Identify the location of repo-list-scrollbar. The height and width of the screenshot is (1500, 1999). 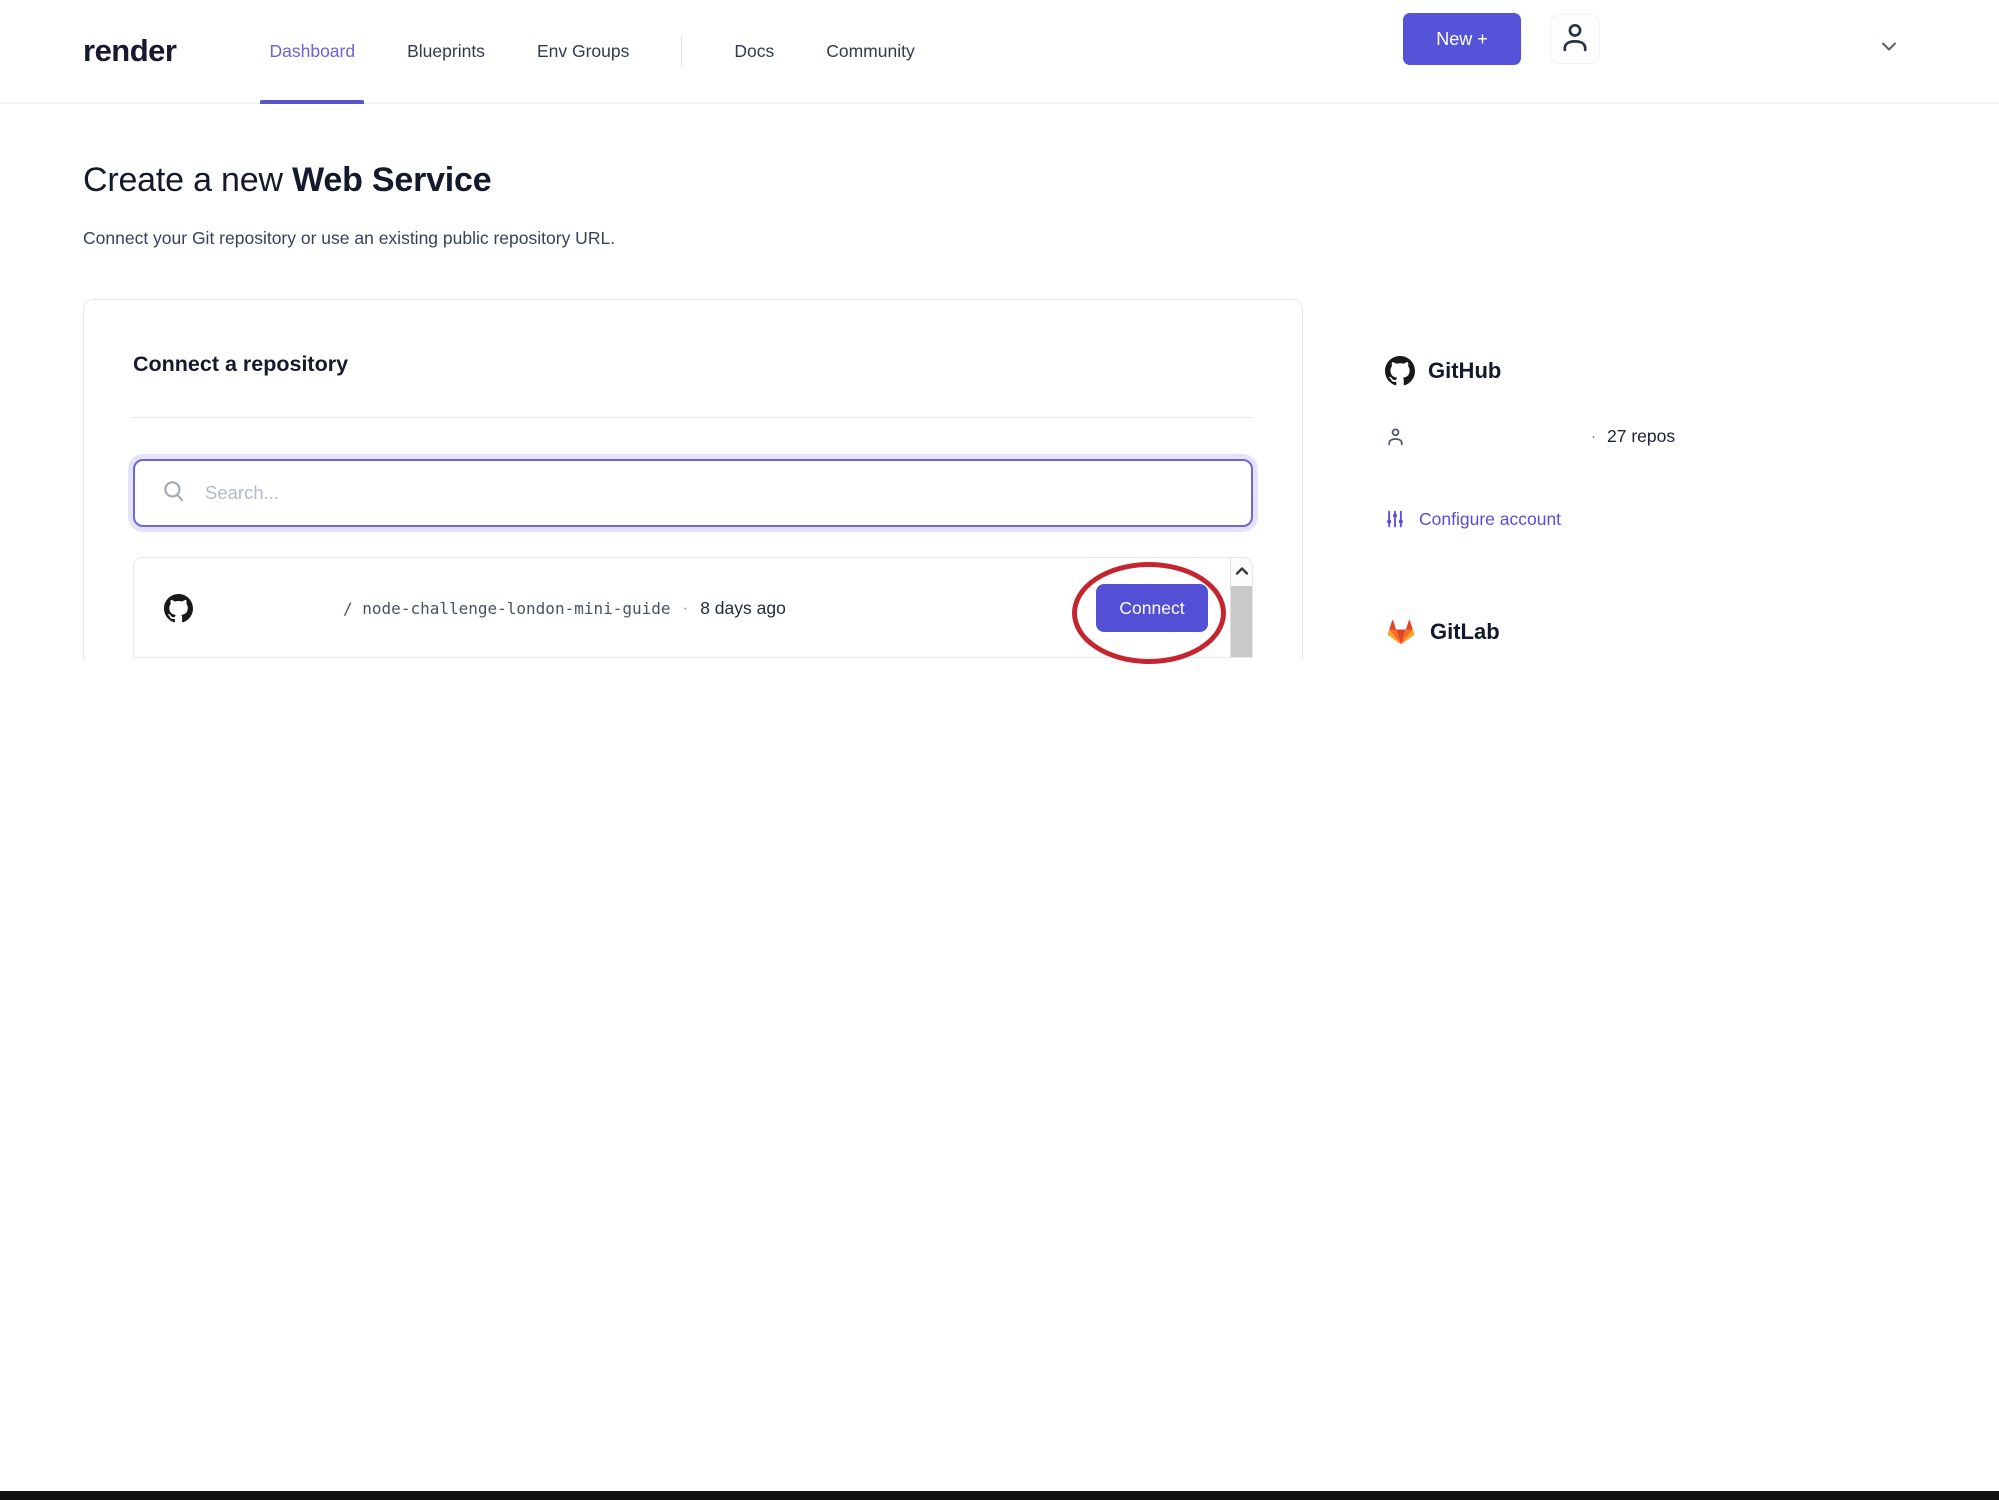
(1241, 607).